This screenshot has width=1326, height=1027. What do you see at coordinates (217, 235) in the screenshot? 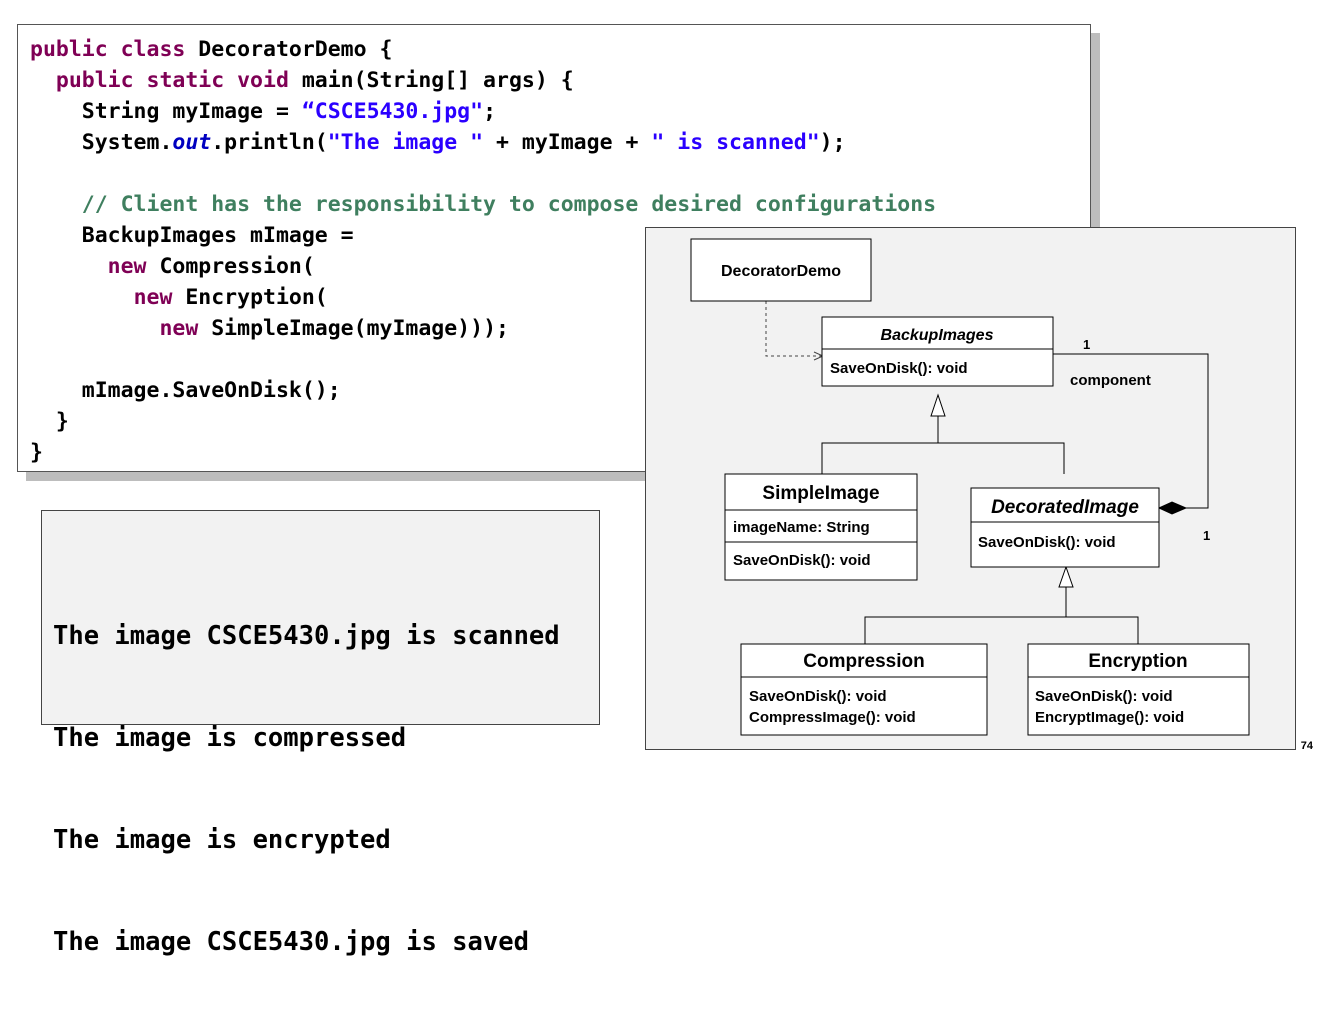
I see `code-text: BackupImages mImage =` at bounding box center [217, 235].